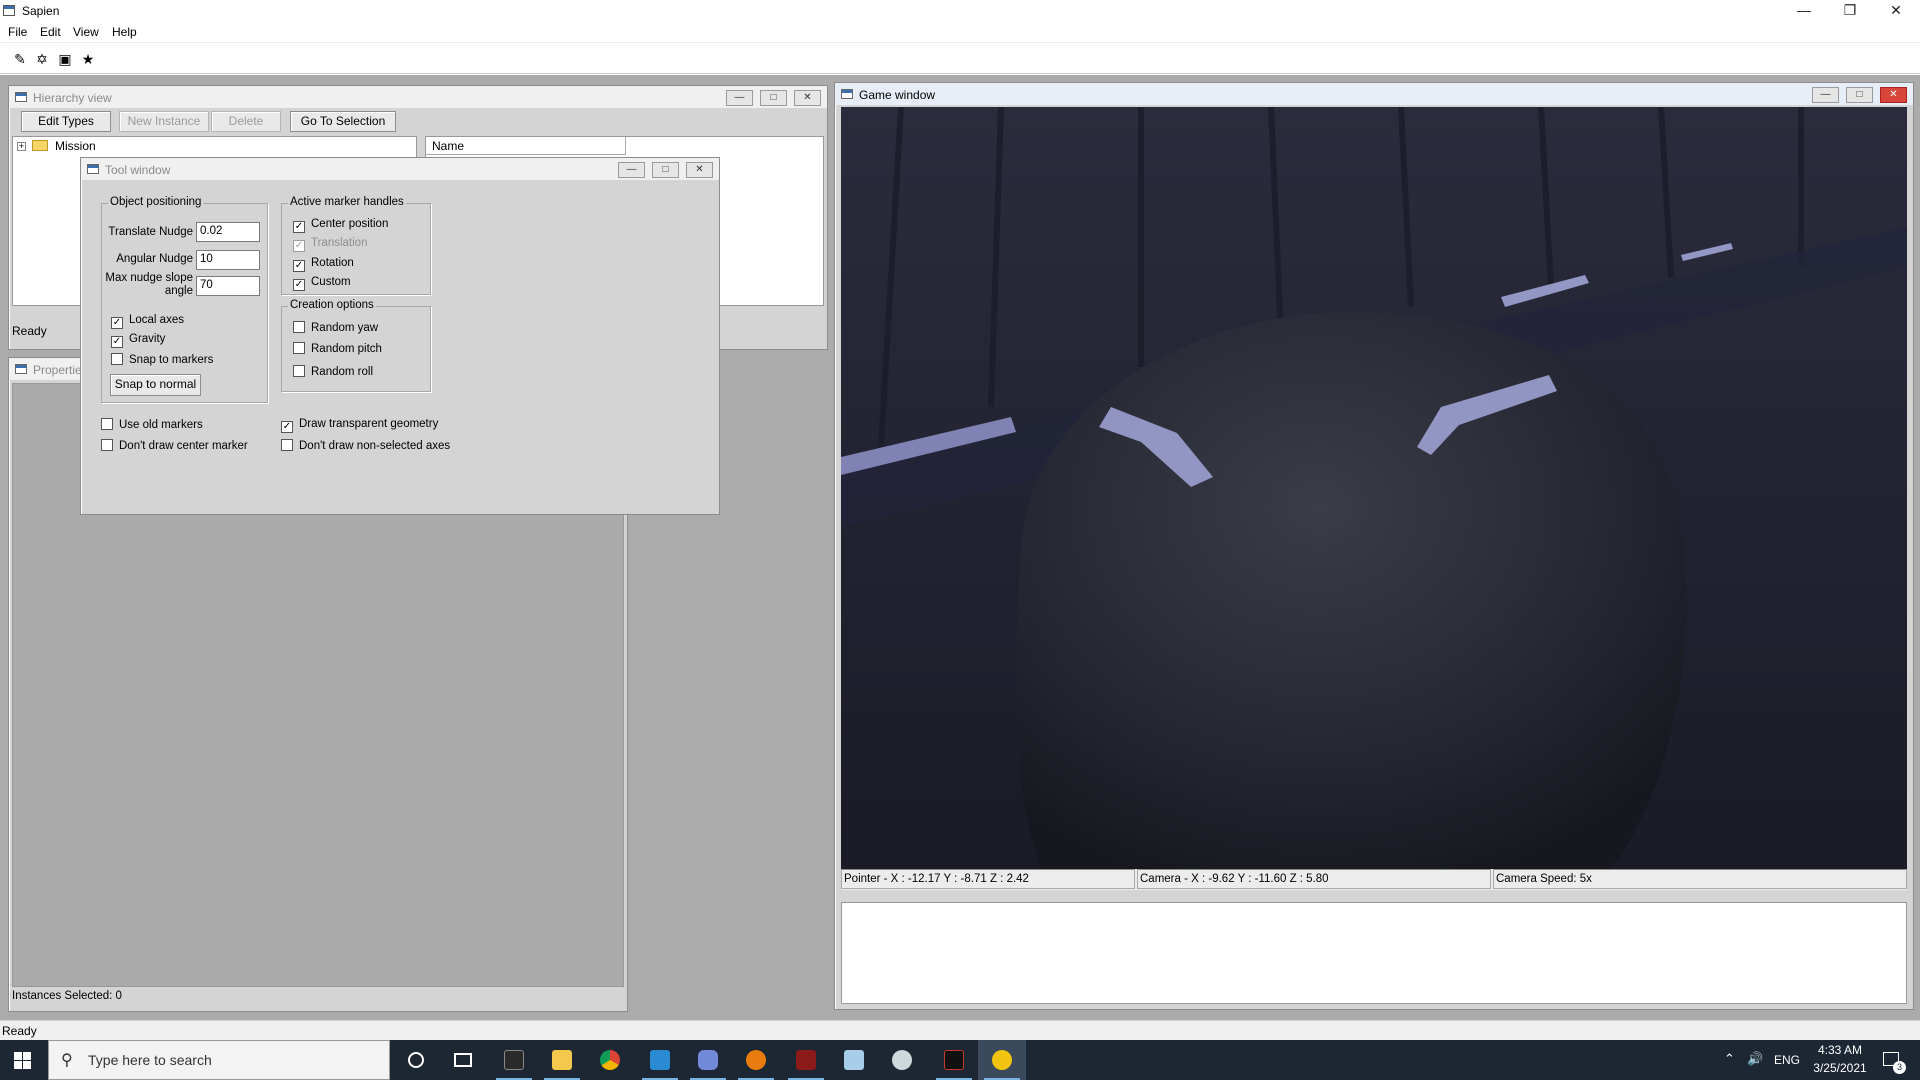 This screenshot has width=1920, height=1080. What do you see at coordinates (88, 59) in the screenshot?
I see `player-icon: ★` at bounding box center [88, 59].